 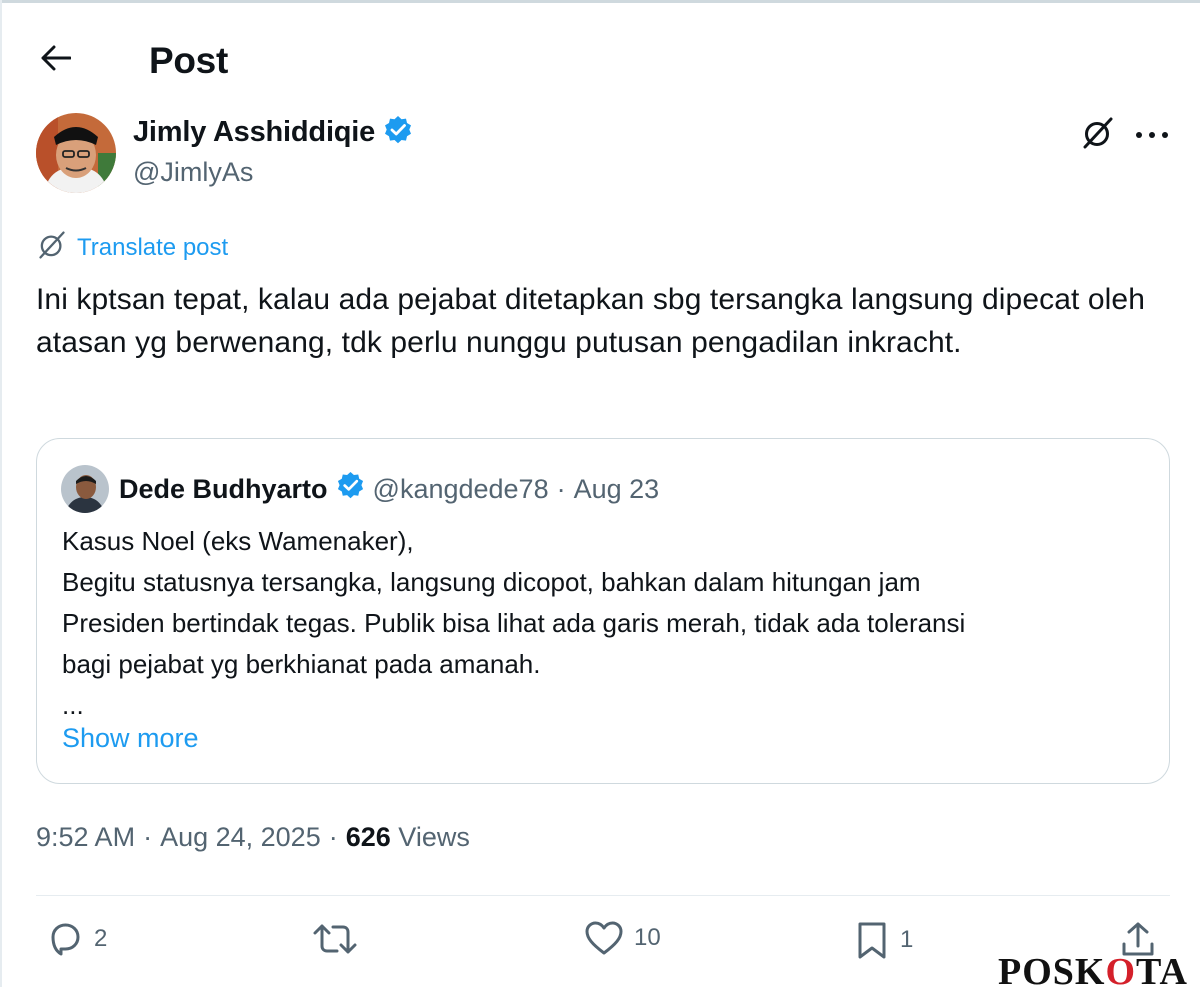 What do you see at coordinates (1093, 972) in the screenshot?
I see `poskota-watermark: POSKOTA` at bounding box center [1093, 972].